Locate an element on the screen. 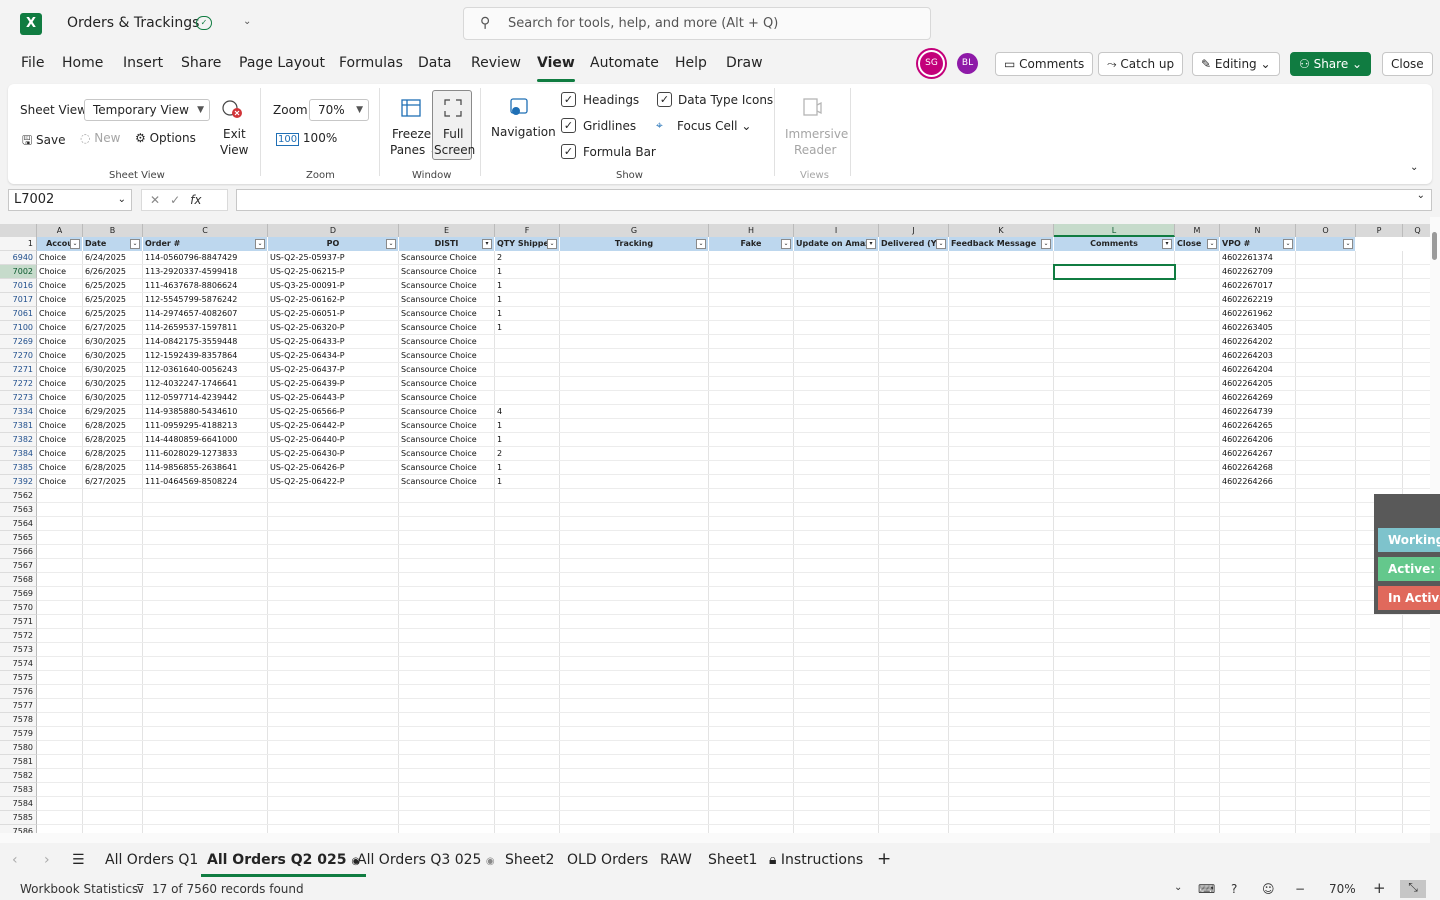 The width and height of the screenshot is (1440, 900). insert-function-icon: fx is located at coordinates (195, 200).